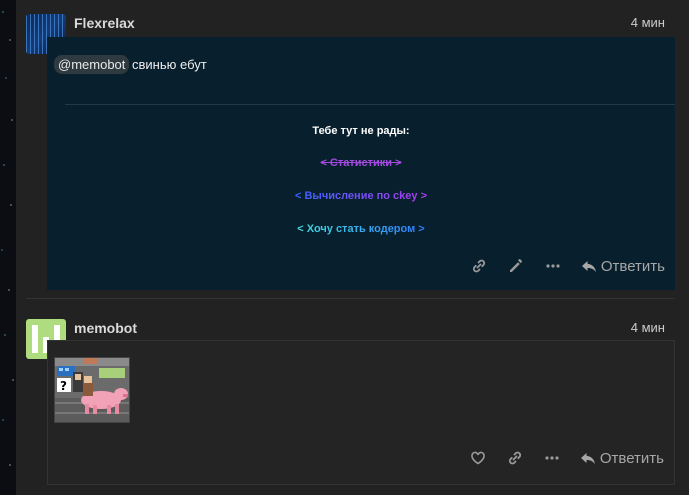  I want to click on info-title: Тебе тут не рады:, so click(361, 131).